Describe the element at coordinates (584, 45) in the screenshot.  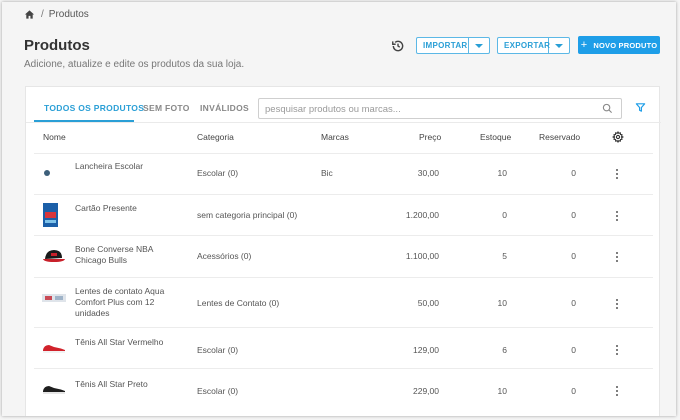
I see `plus-icon: +` at that location.